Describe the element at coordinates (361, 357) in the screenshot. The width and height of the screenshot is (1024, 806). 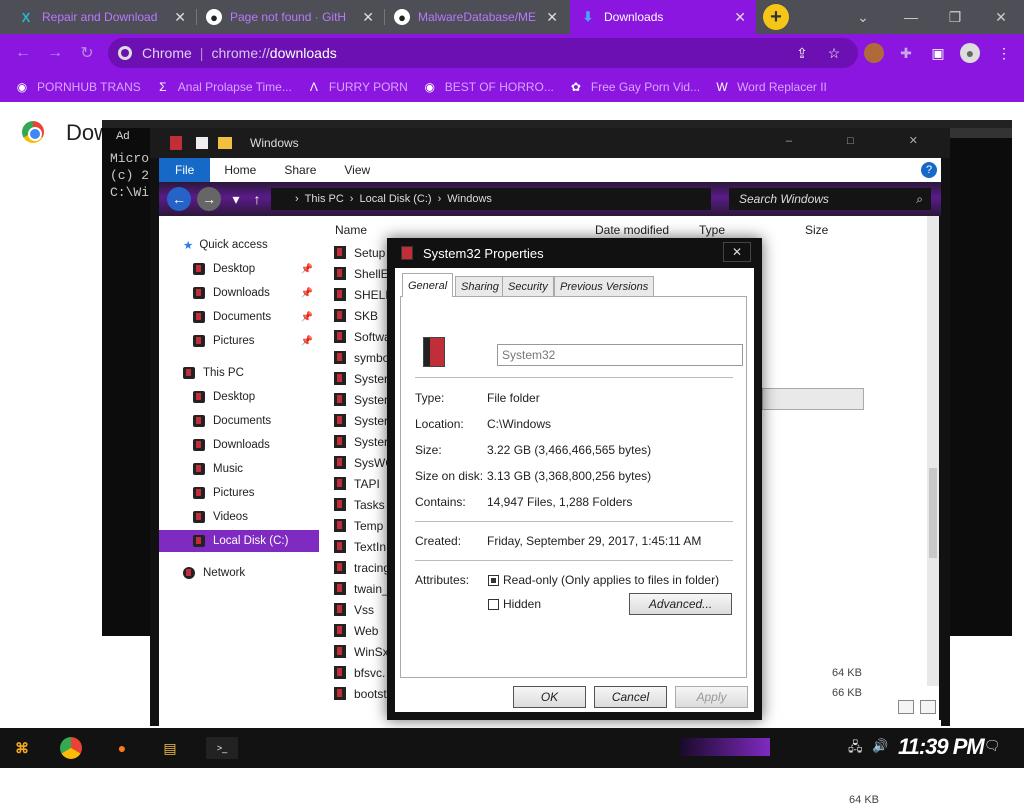
I see `table-row: symbo` at that location.